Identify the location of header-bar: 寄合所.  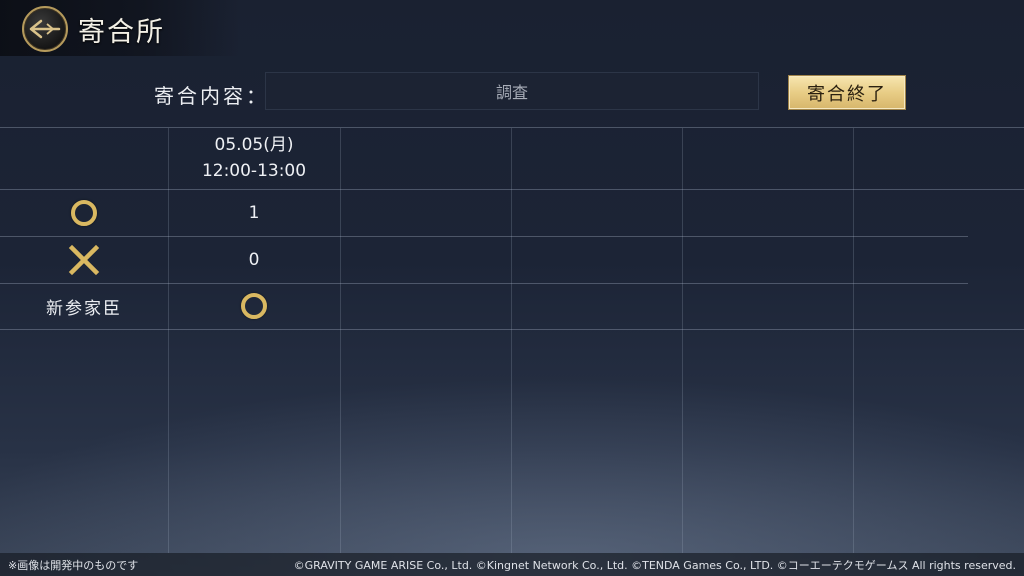
(120, 28).